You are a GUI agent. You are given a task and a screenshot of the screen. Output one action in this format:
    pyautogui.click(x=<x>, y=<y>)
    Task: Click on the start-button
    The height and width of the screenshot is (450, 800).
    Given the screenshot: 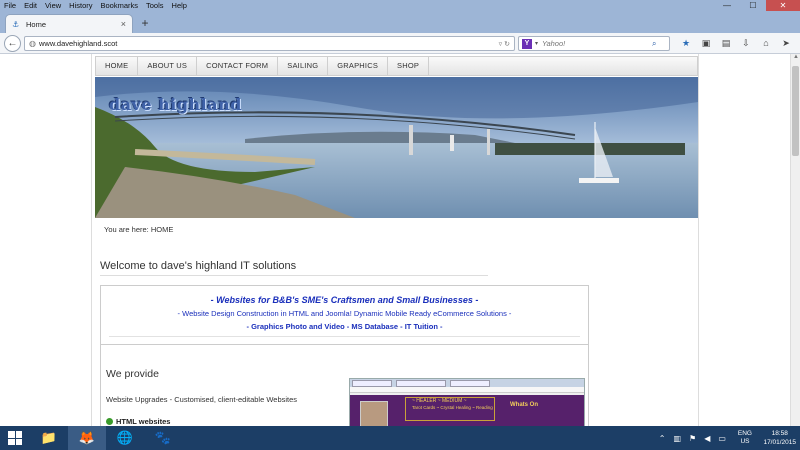 What is the action you would take?
    pyautogui.click(x=15, y=438)
    